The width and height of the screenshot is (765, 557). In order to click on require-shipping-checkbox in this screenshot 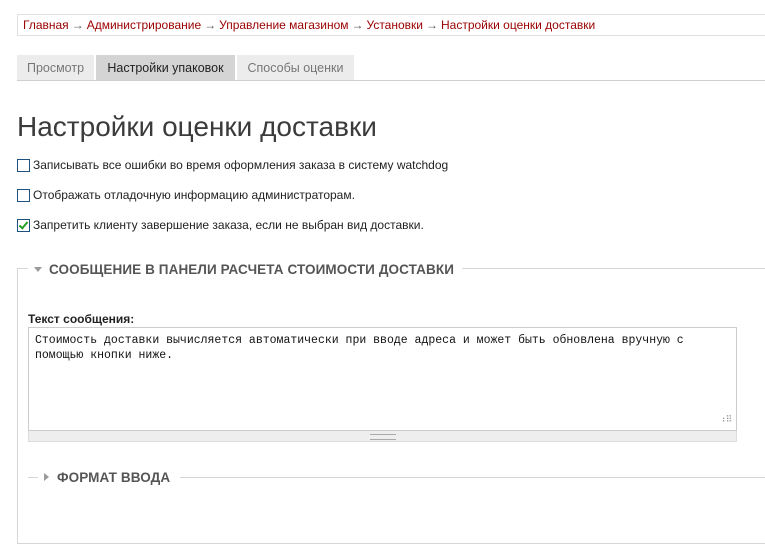, I will do `click(23, 225)`.